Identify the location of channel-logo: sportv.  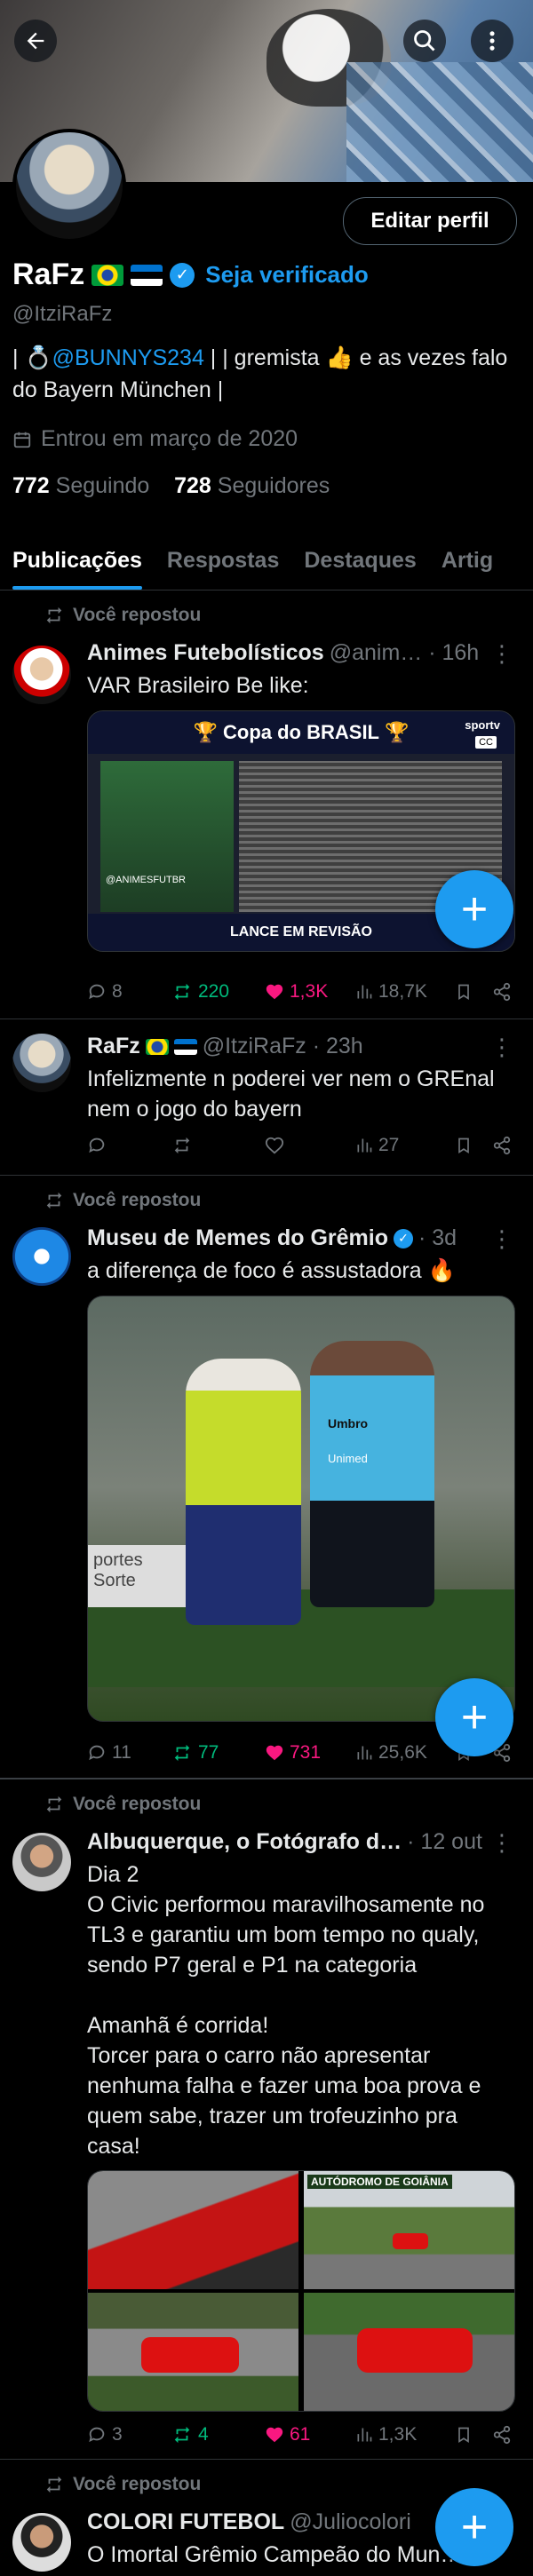
(482, 725).